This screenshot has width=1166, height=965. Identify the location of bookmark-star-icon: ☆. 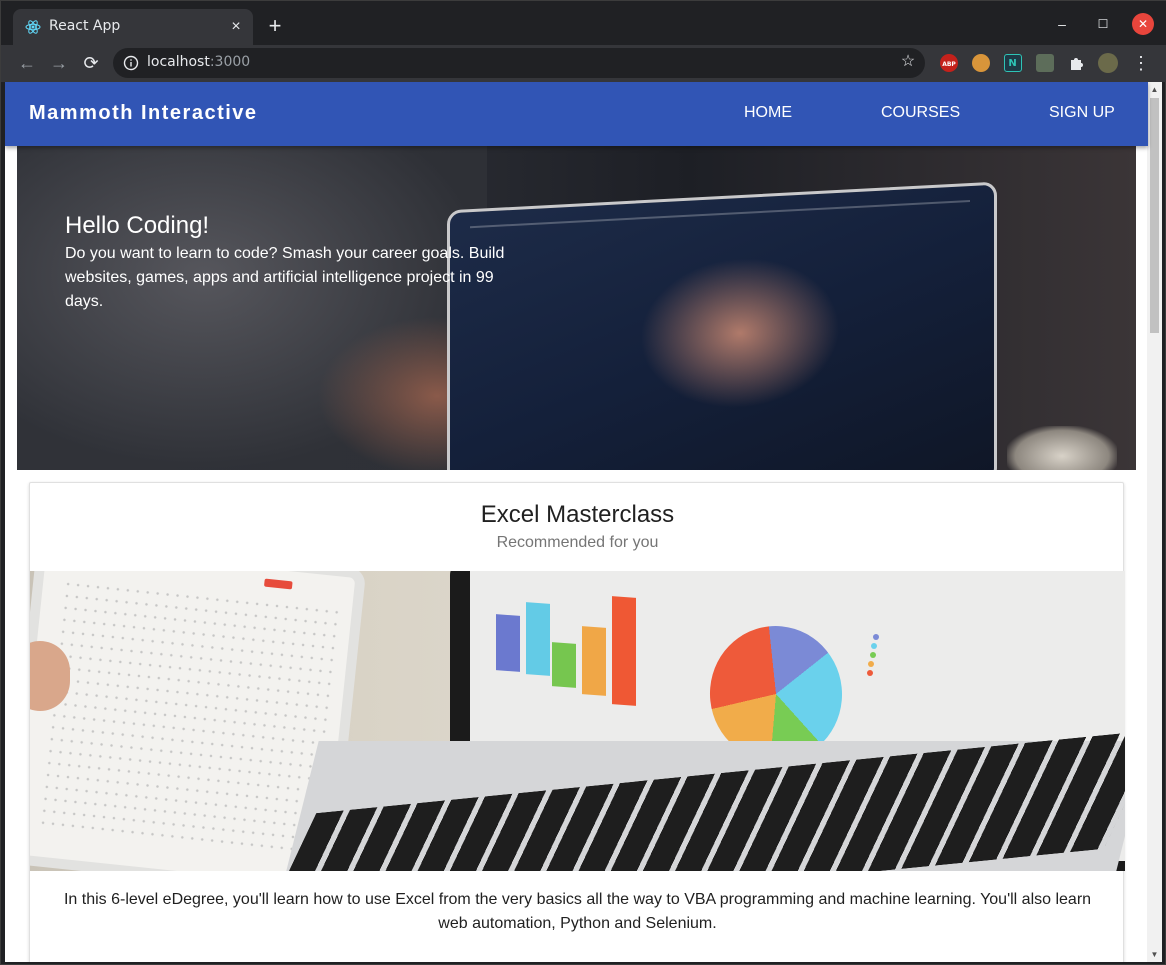
(908, 62).